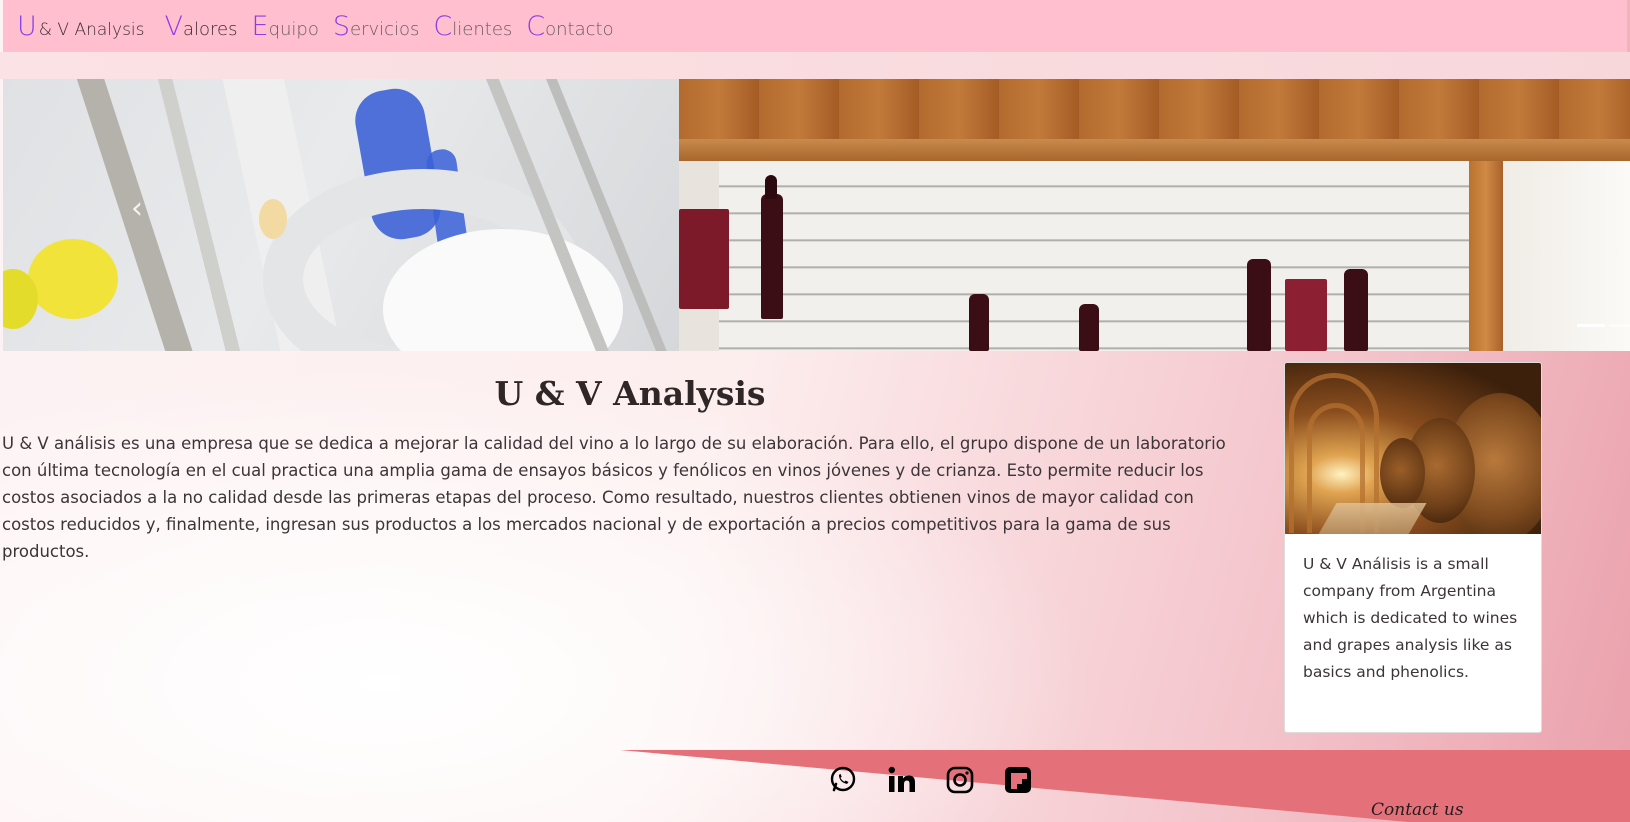 The width and height of the screenshot is (1630, 822). Describe the element at coordinates (1566, 256) in the screenshot. I see `wall-corner` at that location.